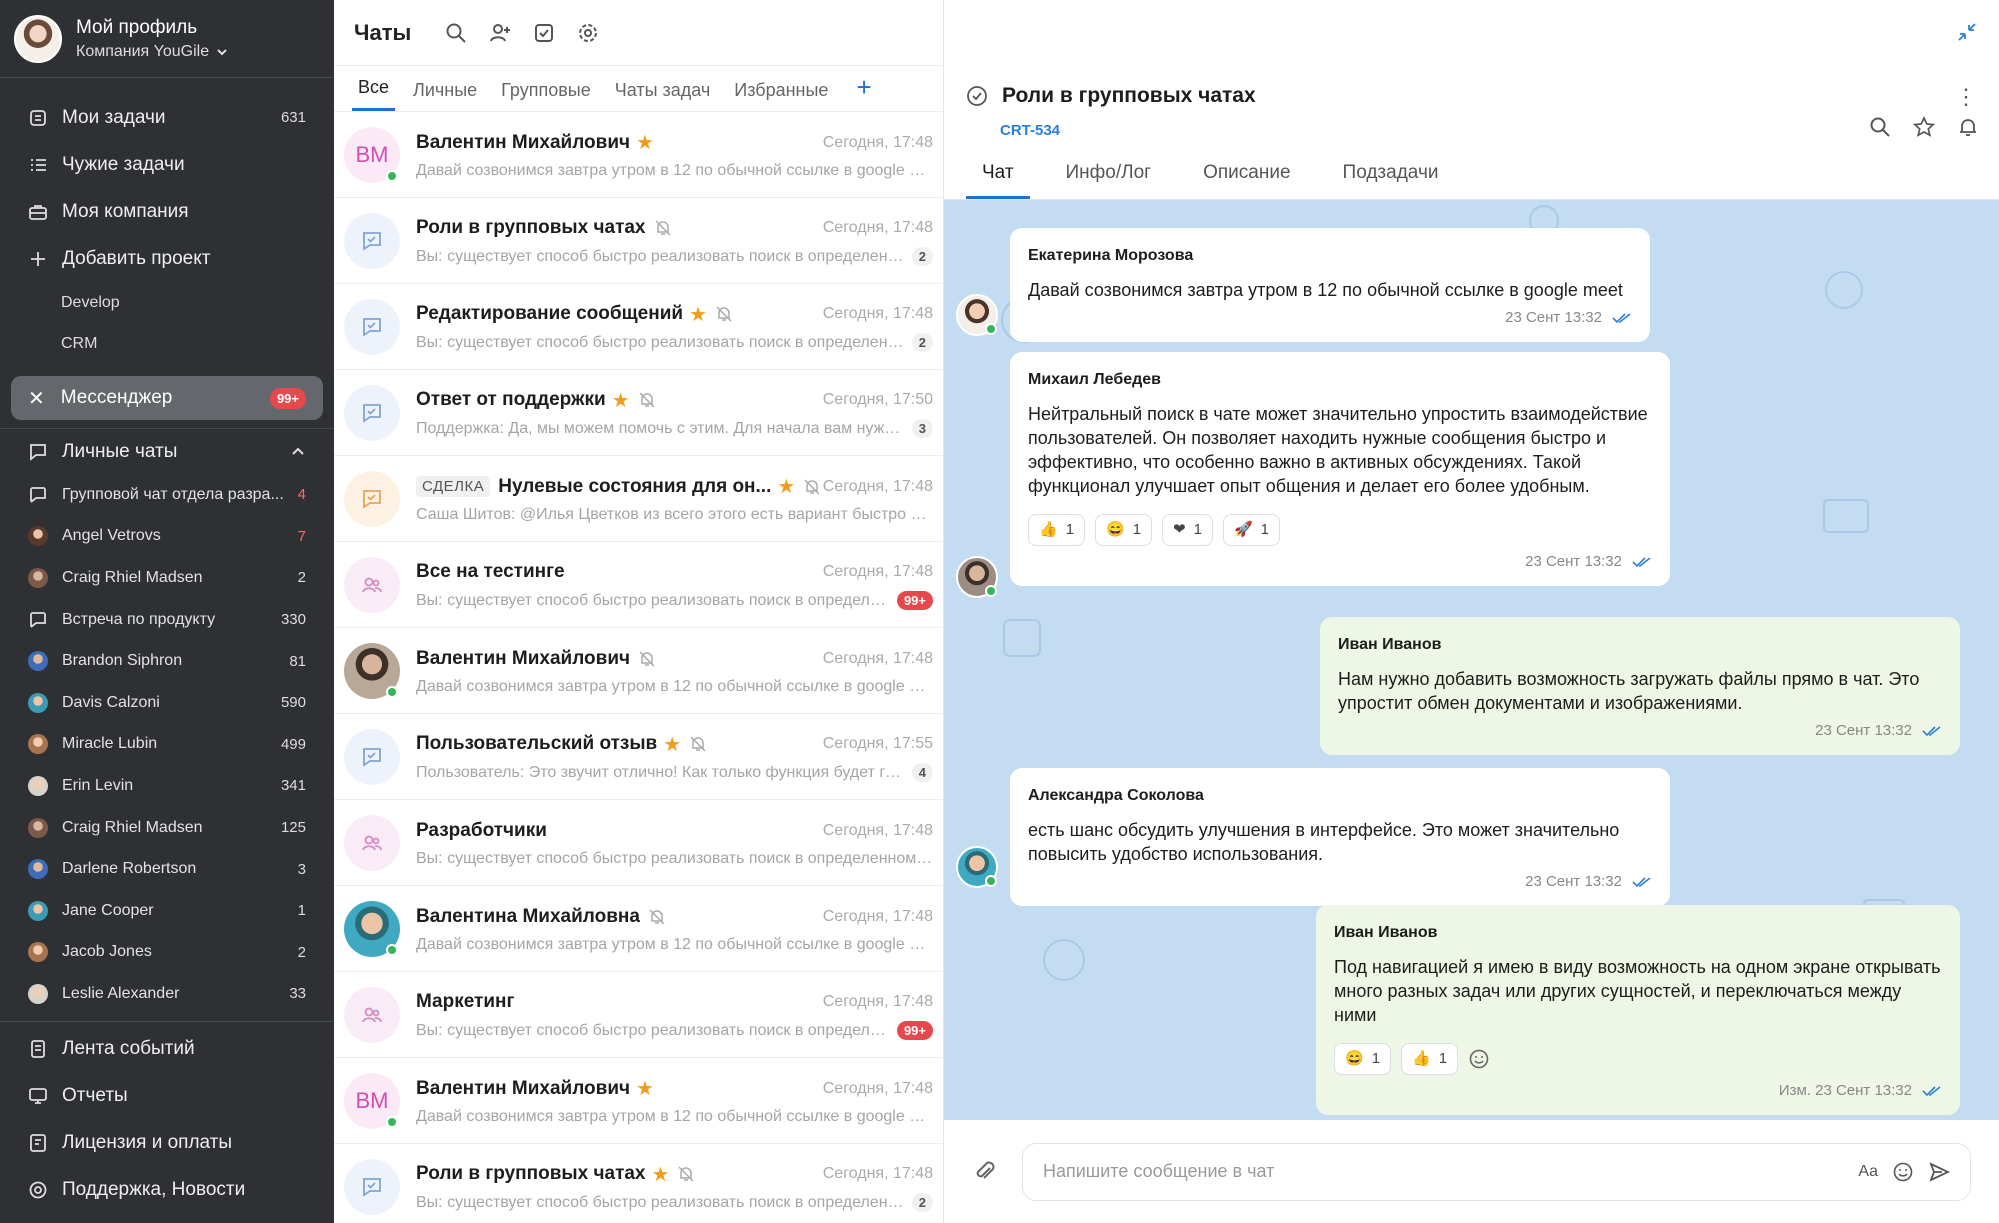  Describe the element at coordinates (167, 911) in the screenshot. I see `personal-chat-item: Jane Cooper 1` at that location.